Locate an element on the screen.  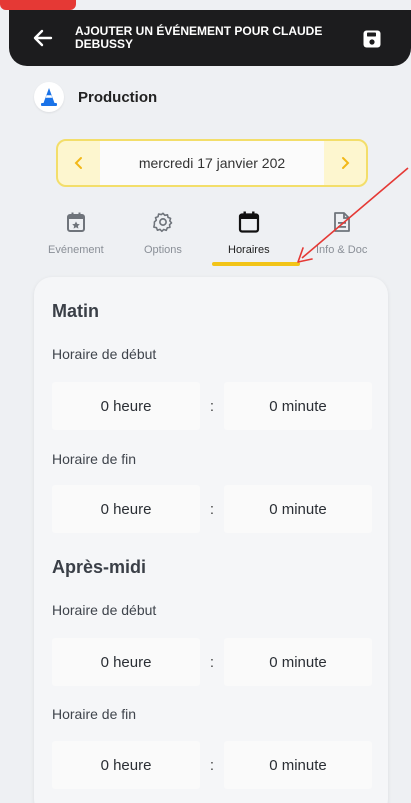
afternoon-start-time: 0 heure : 0 minute is located at coordinates (212, 662).